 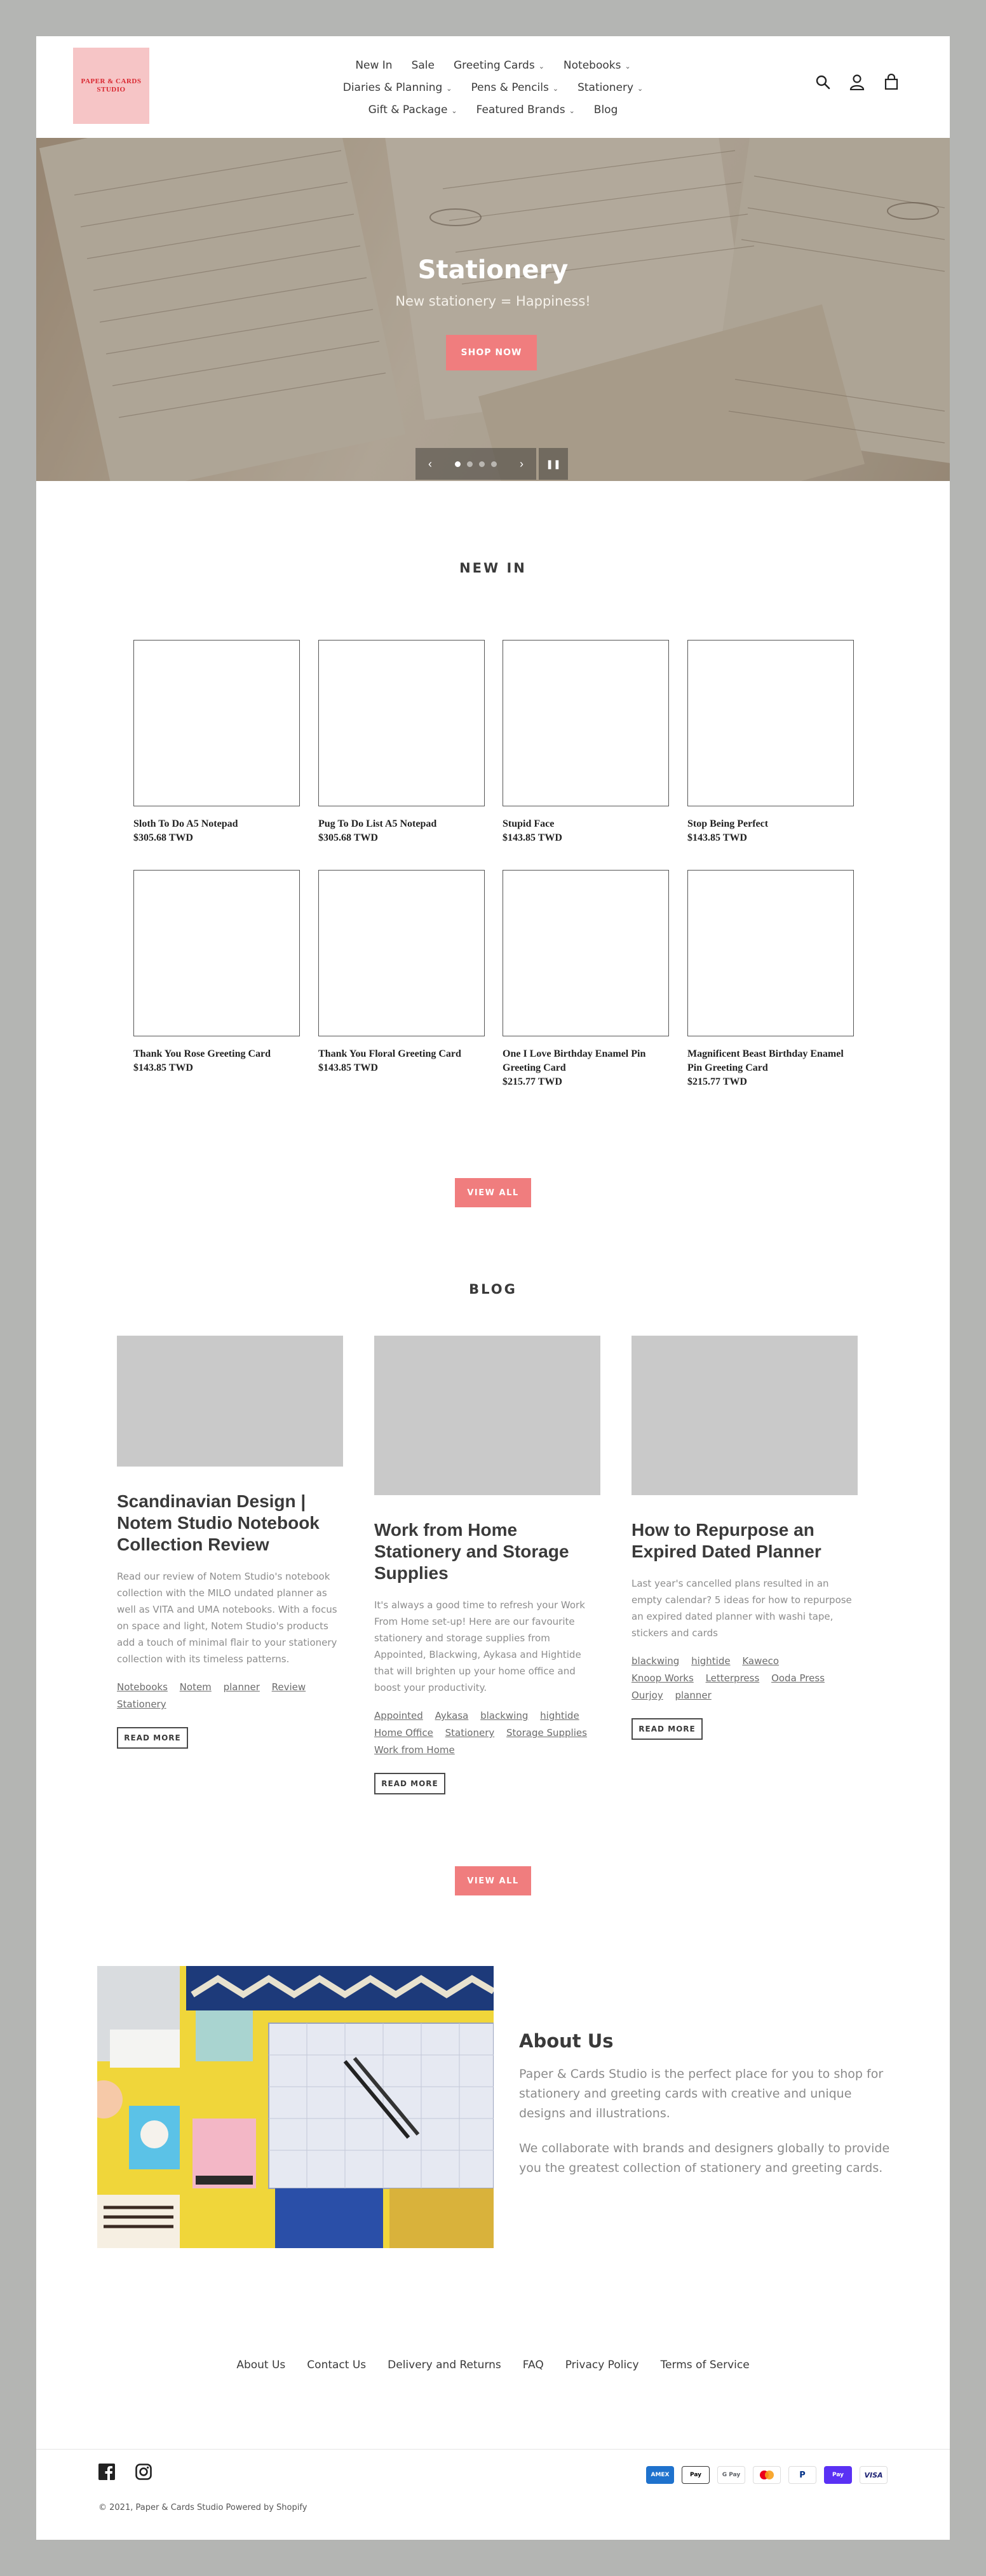 What do you see at coordinates (260, 2365) in the screenshot?
I see `footer-link-about: About Us` at bounding box center [260, 2365].